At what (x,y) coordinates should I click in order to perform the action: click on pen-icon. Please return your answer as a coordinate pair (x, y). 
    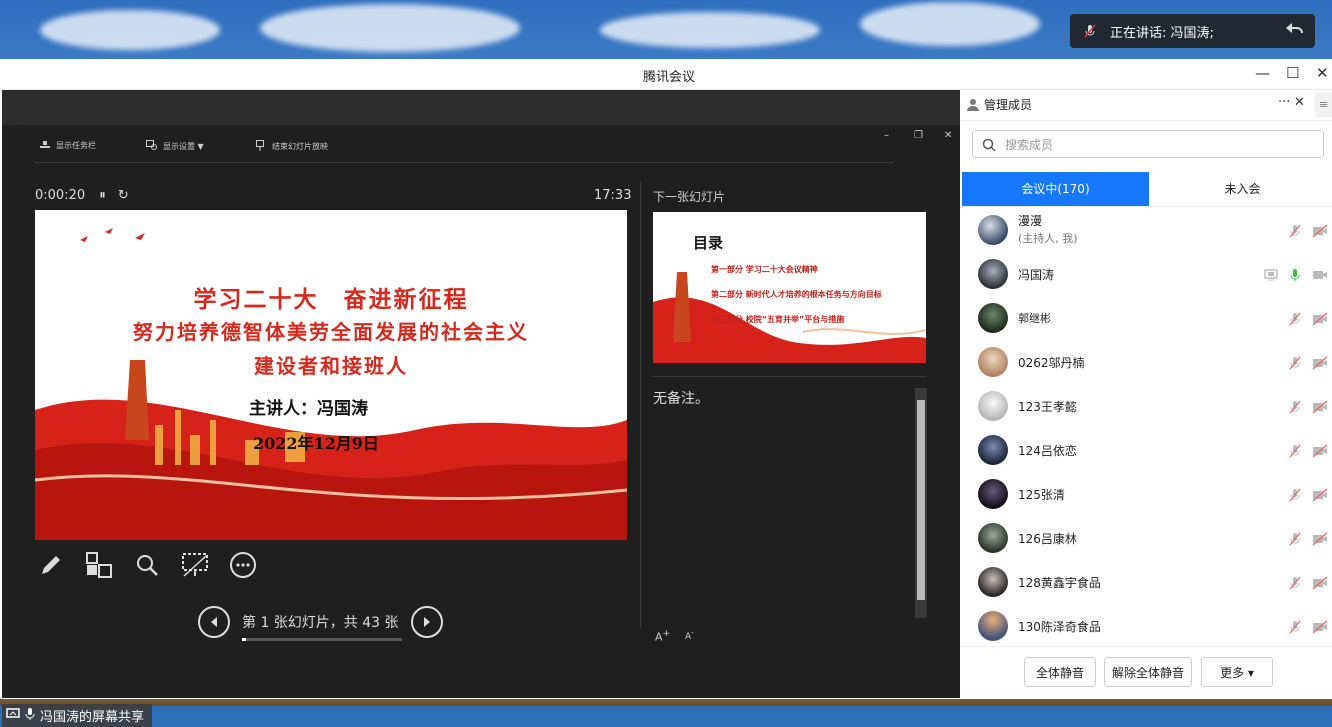
    Looking at the image, I should click on (51, 565).